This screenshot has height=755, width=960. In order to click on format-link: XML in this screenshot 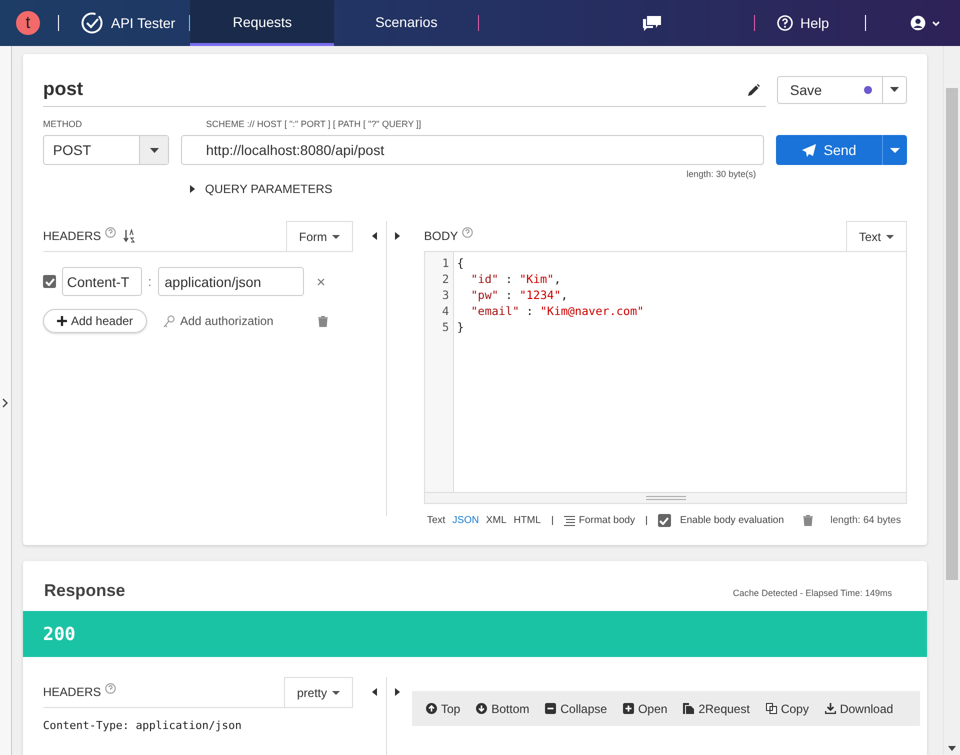, I will do `click(496, 520)`.